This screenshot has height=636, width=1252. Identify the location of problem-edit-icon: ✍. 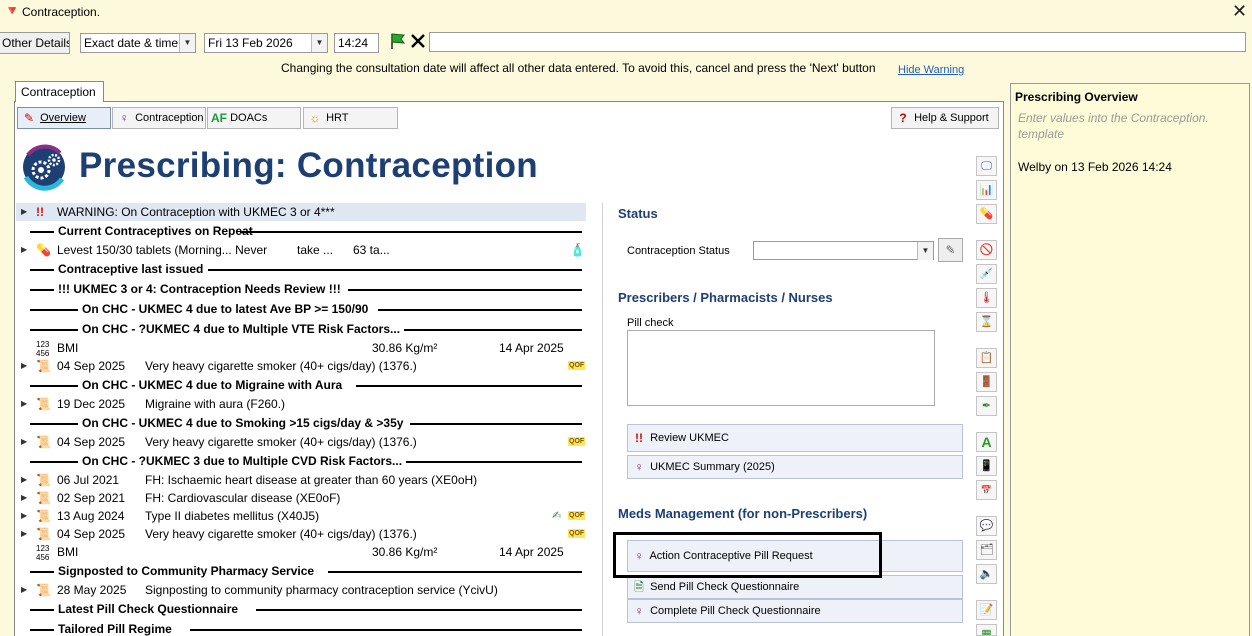
(557, 516).